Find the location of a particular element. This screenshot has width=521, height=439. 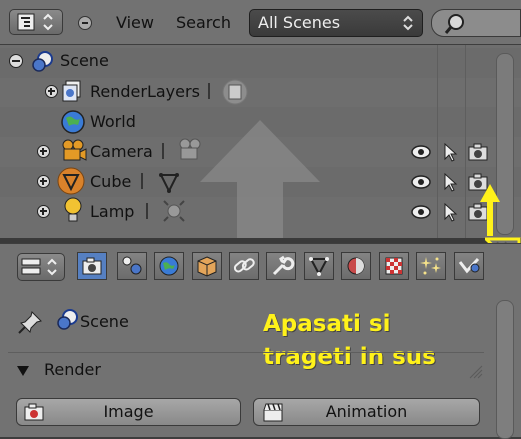

tree-item-renderlayers: RenderLayers is located at coordinates (145, 91).